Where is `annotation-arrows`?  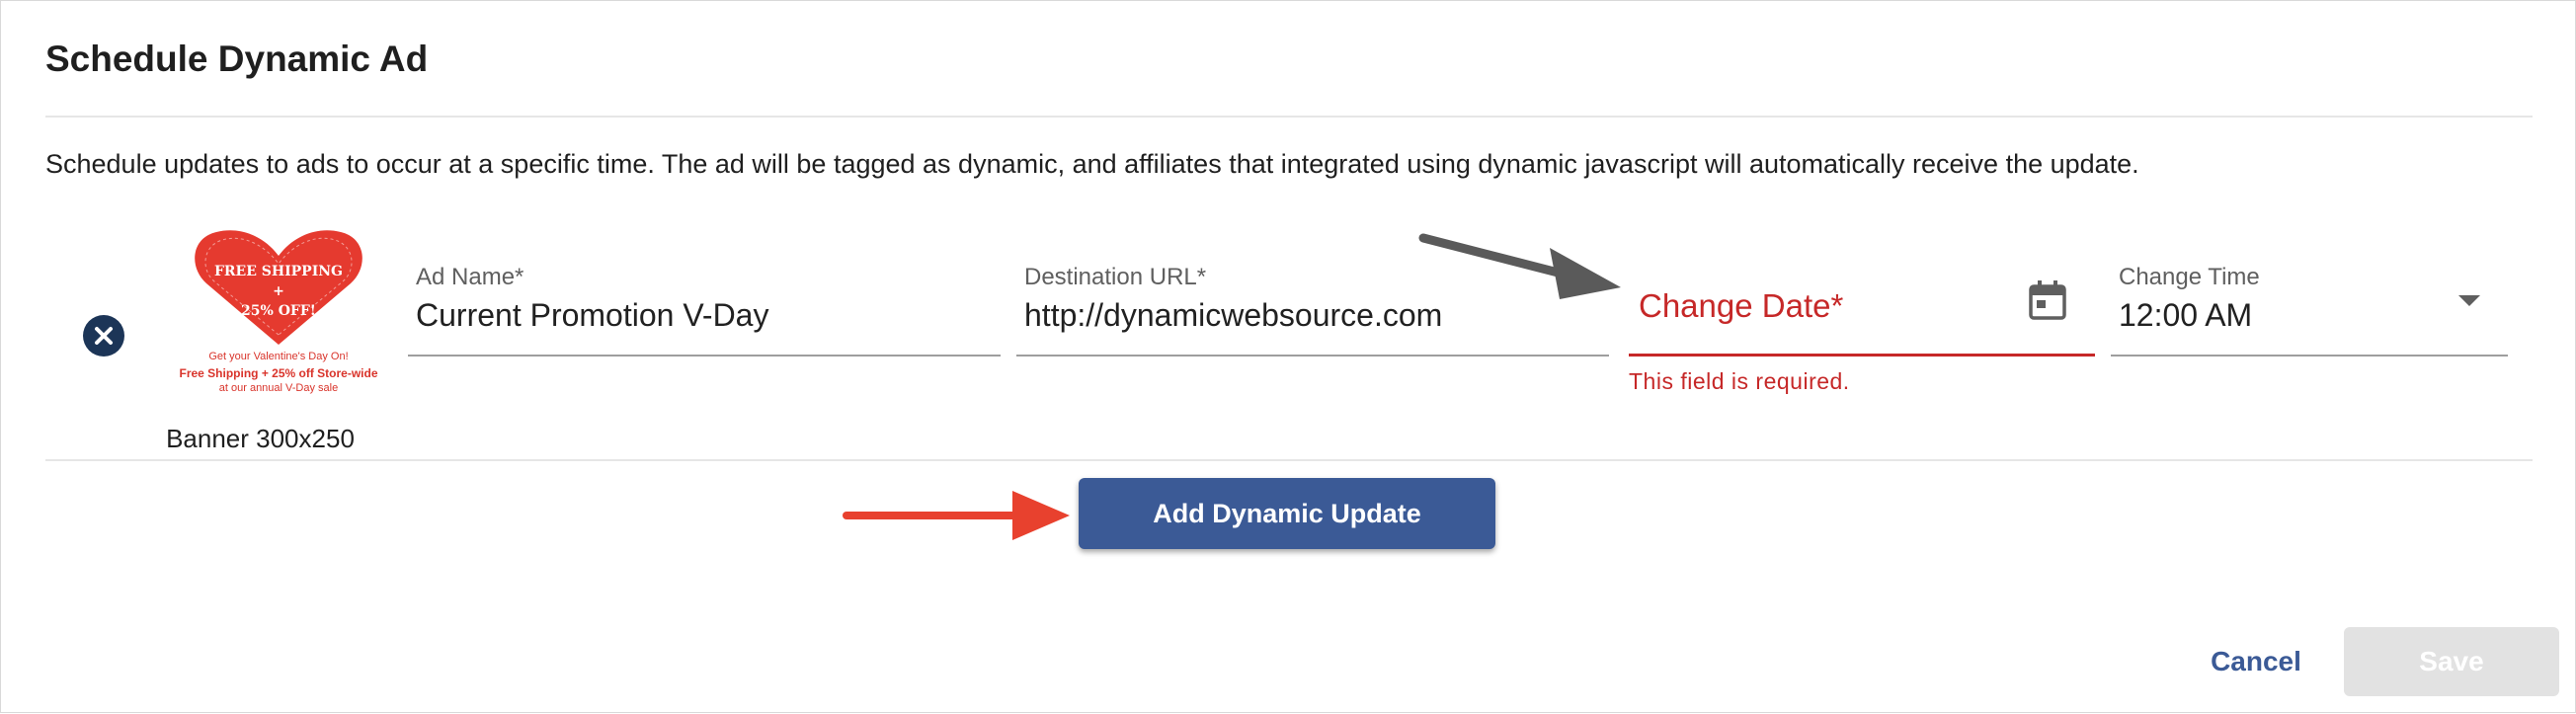
annotation-arrows is located at coordinates (1232, 386).